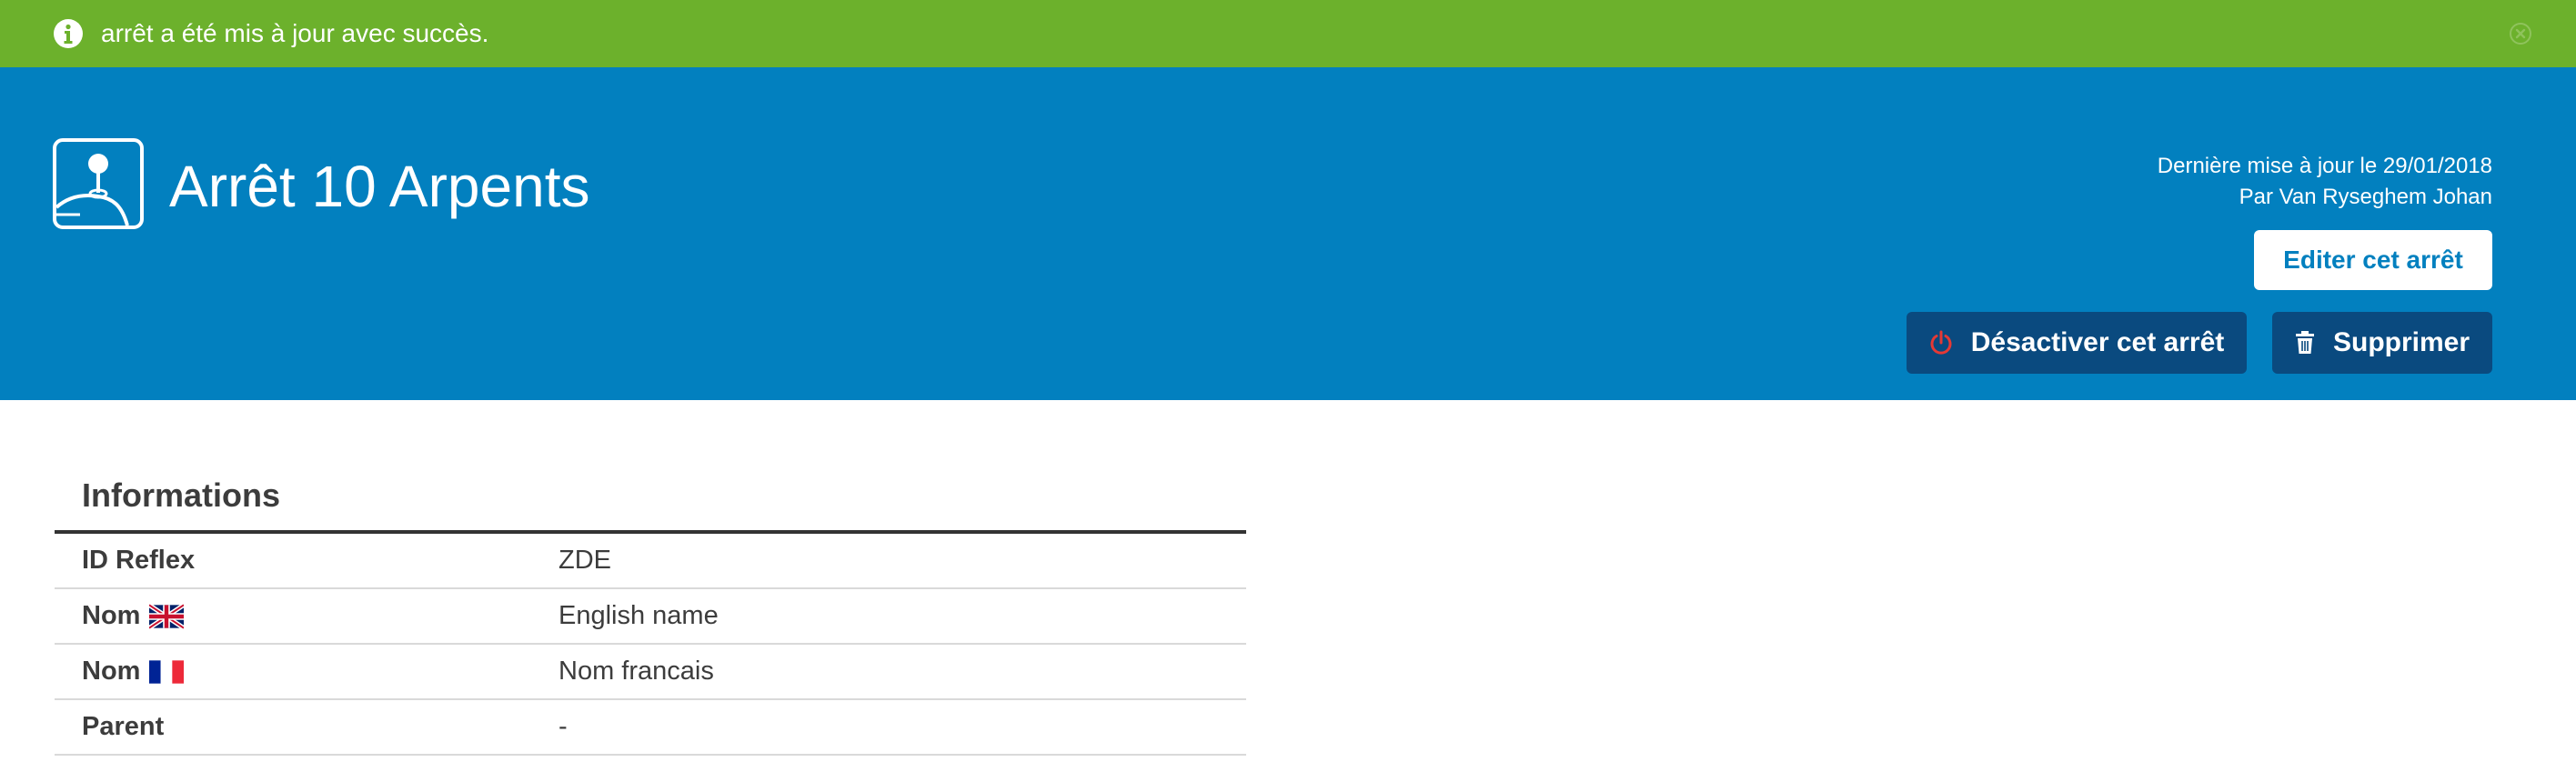 This screenshot has width=2576, height=762. What do you see at coordinates (2373, 260) in the screenshot?
I see `edit-stop-button: Editer cet arrêt` at bounding box center [2373, 260].